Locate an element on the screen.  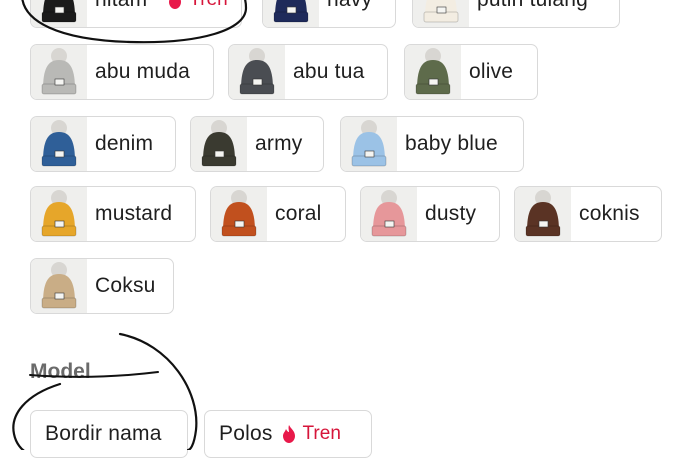
model-option-label: Bordir nama is located at coordinates (103, 433).